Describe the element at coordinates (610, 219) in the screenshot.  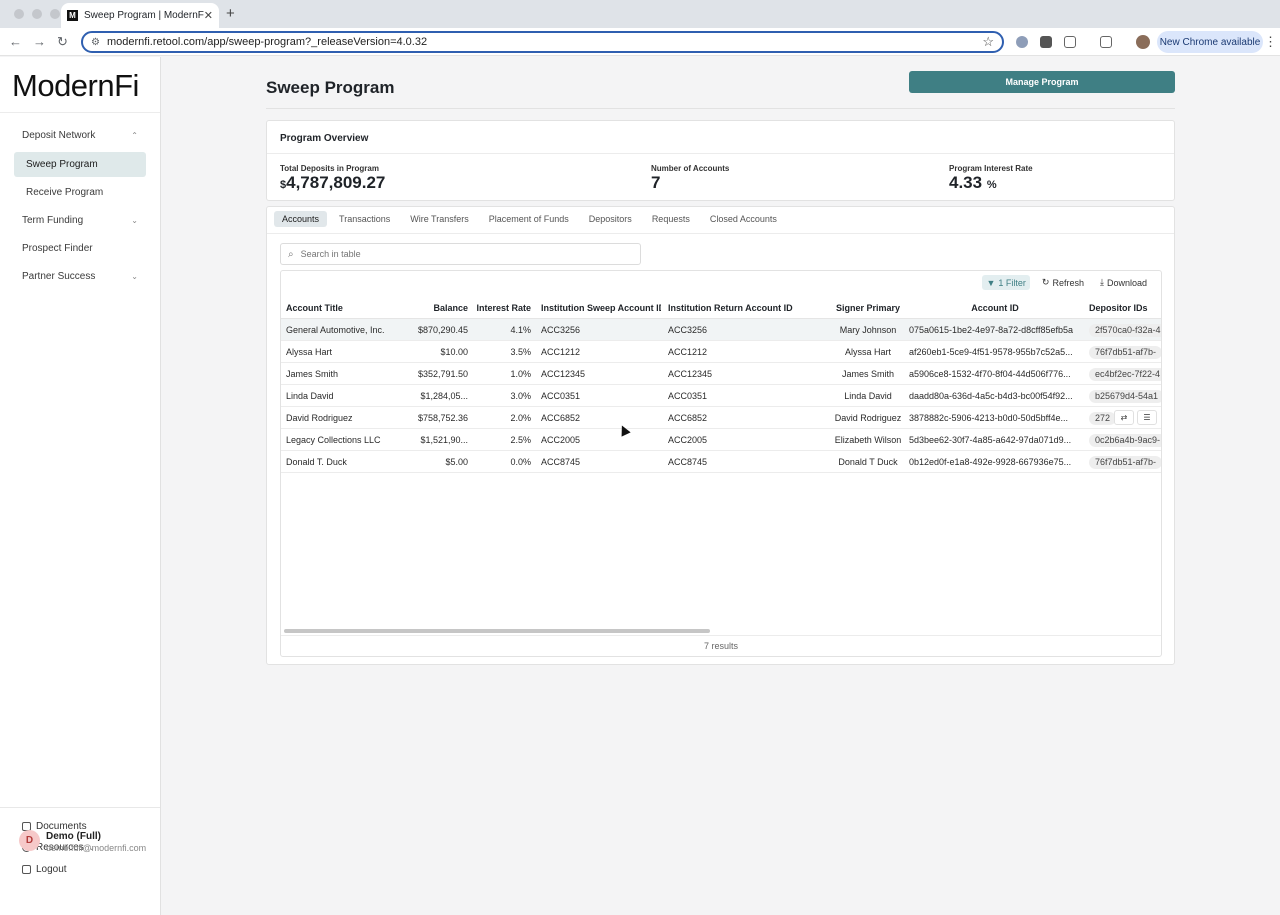
I see `tab-depositors: Depositors` at that location.